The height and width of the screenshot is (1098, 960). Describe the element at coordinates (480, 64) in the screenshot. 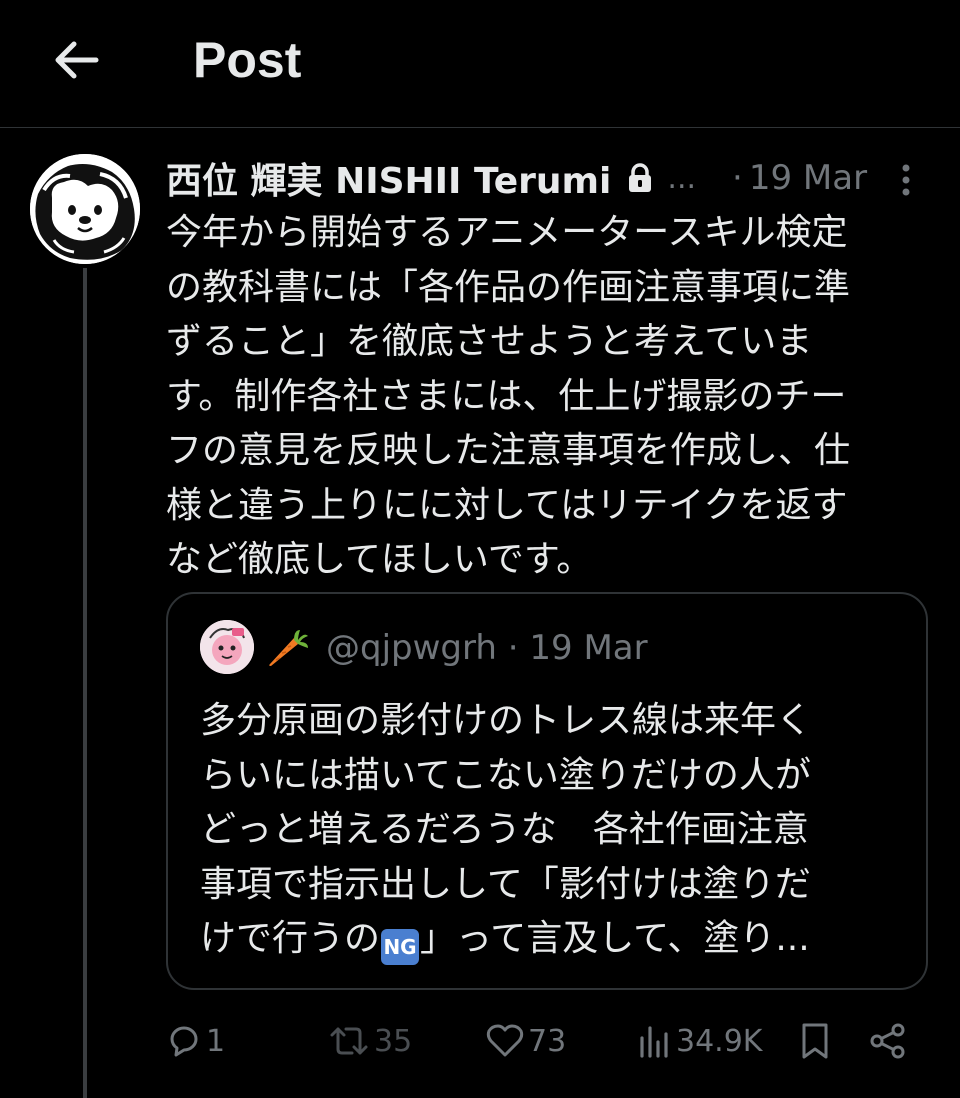

I see `top-bar: Post` at that location.